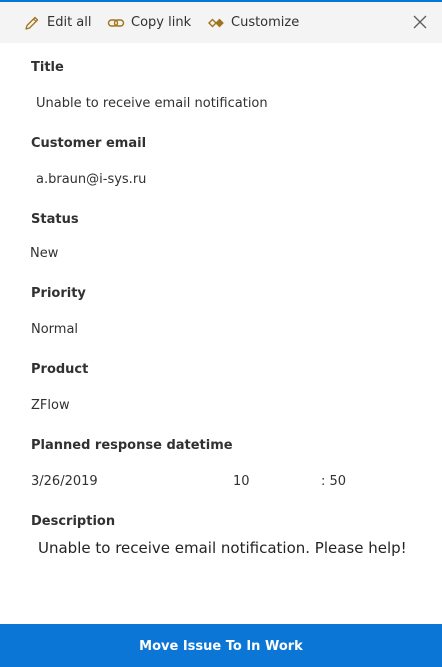 The height and width of the screenshot is (667, 442). I want to click on customer-email-value: a.braun@i-sys.ru, so click(91, 179).